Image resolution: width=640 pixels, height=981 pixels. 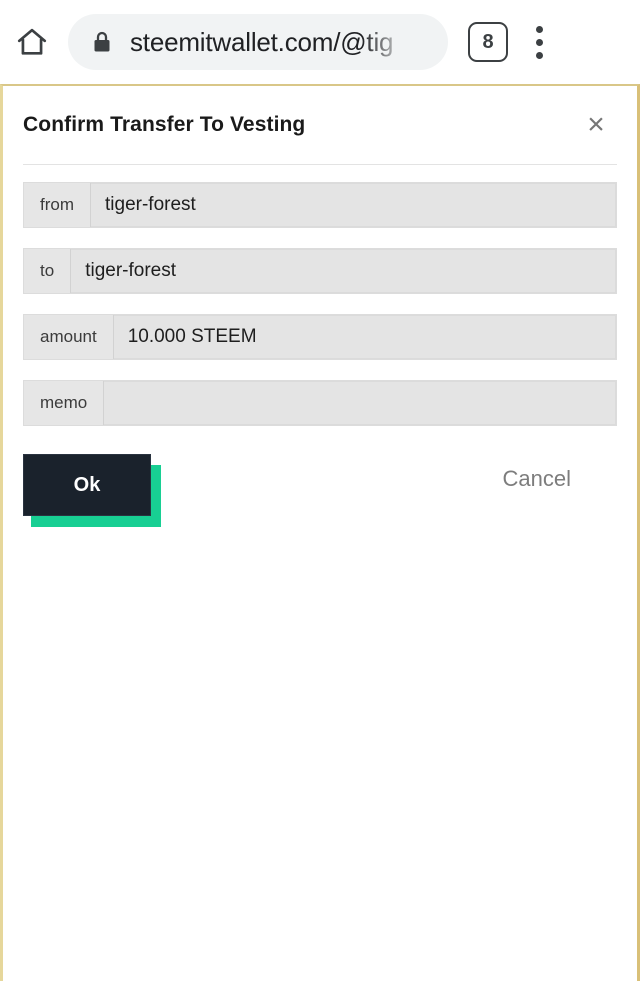 What do you see at coordinates (537, 479) in the screenshot?
I see `cancel-button: Cancel` at bounding box center [537, 479].